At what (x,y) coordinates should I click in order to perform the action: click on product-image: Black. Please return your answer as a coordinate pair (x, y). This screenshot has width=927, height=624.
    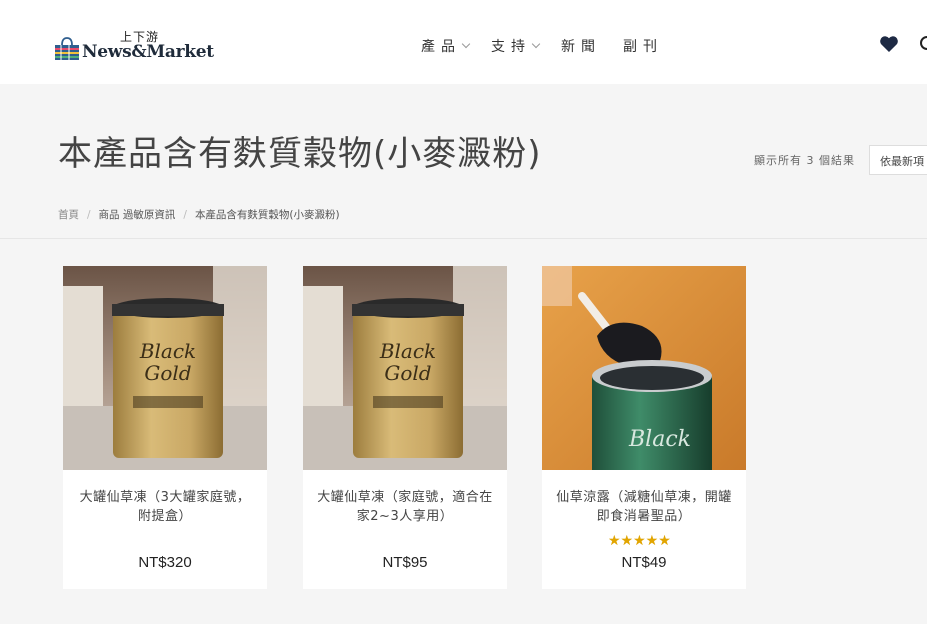
    Looking at the image, I should click on (644, 368).